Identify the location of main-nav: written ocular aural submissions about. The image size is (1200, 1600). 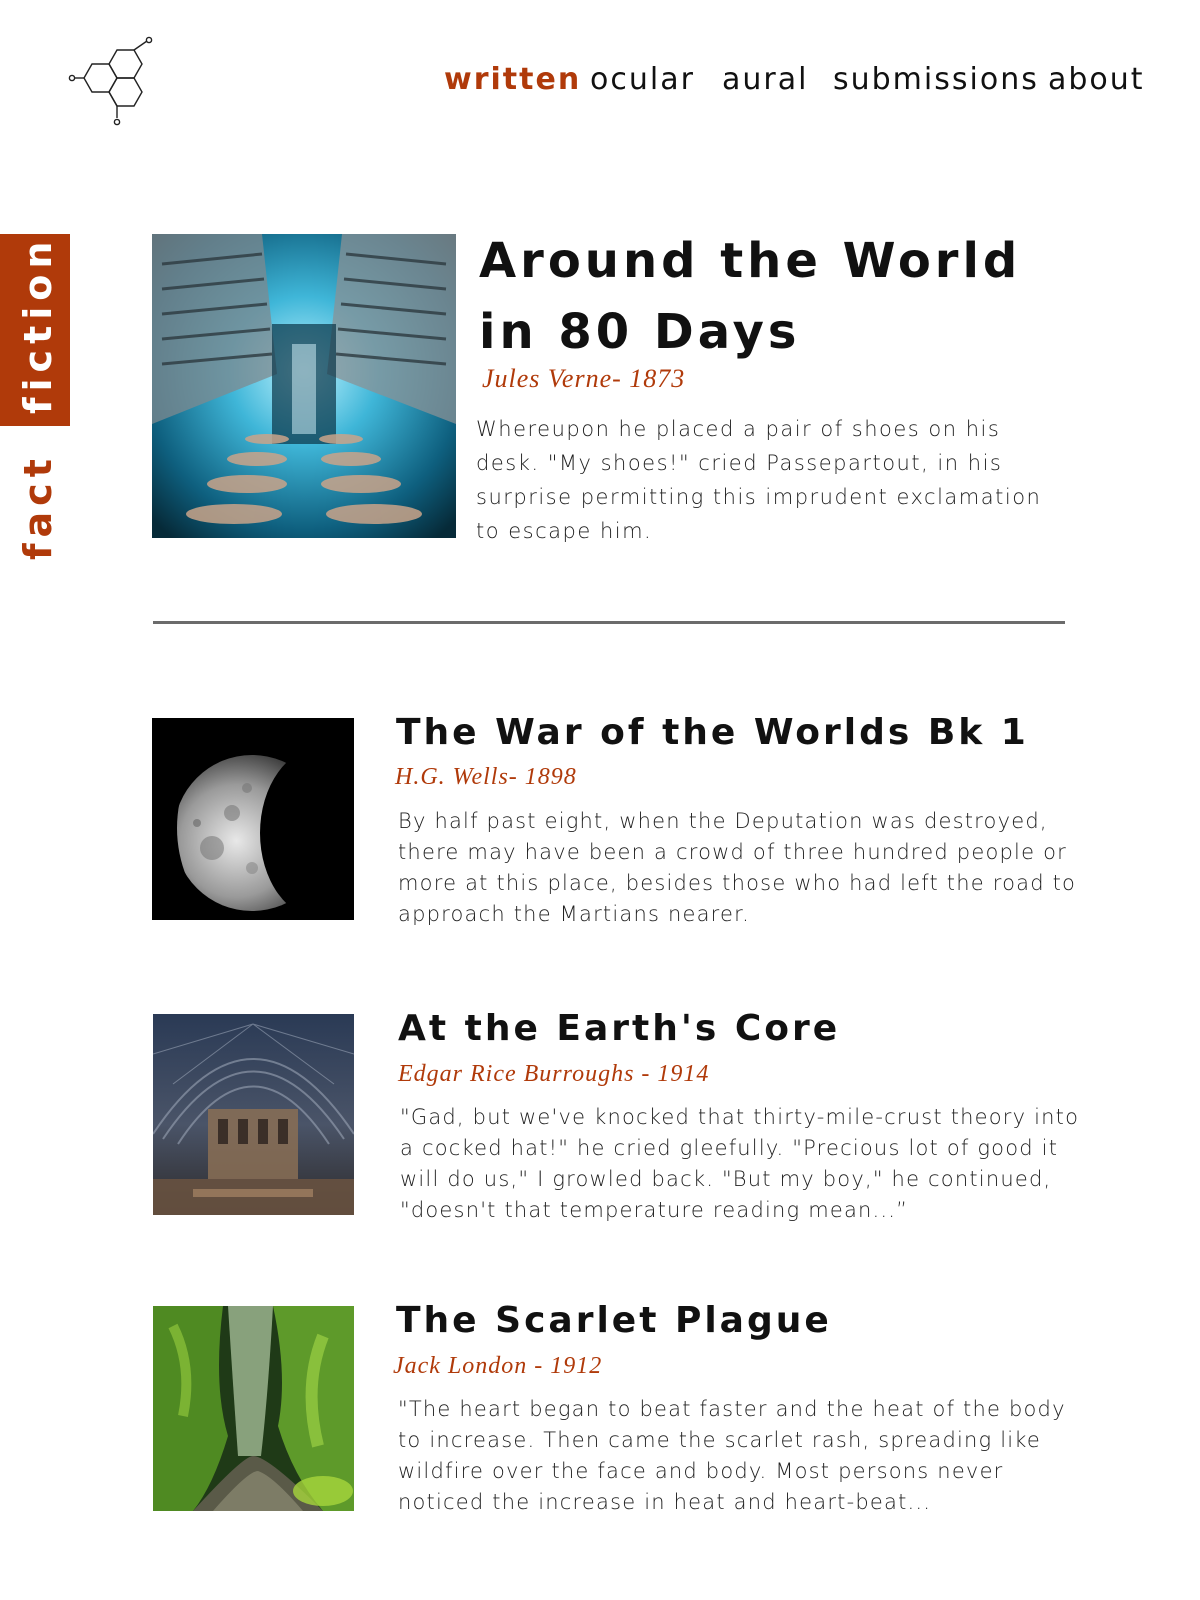
(600, 82).